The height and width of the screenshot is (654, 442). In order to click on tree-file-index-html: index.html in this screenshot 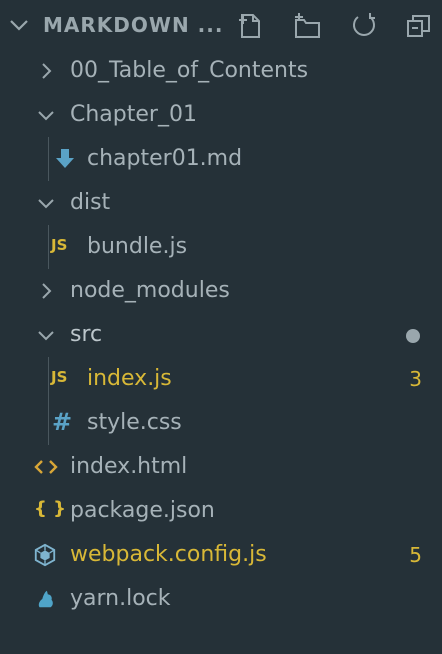, I will do `click(221, 467)`.